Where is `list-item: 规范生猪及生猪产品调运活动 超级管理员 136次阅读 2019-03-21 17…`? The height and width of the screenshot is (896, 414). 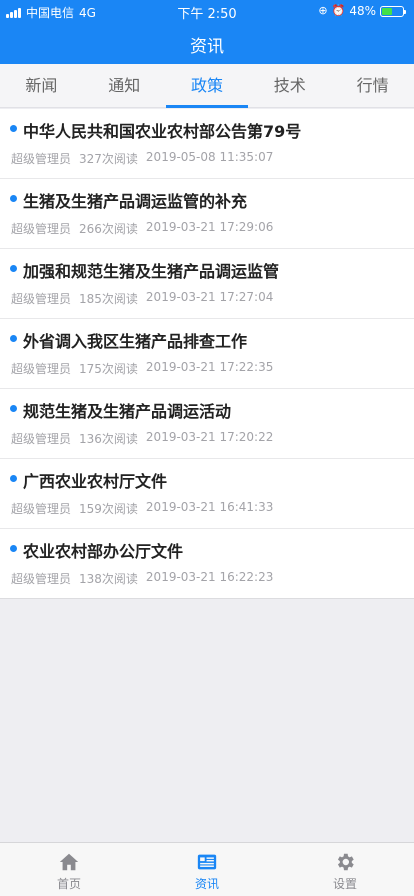 list-item: 规范生猪及生猪产品调运活动 超级管理员 136次阅读 2019-03-21 17… is located at coordinates (207, 424).